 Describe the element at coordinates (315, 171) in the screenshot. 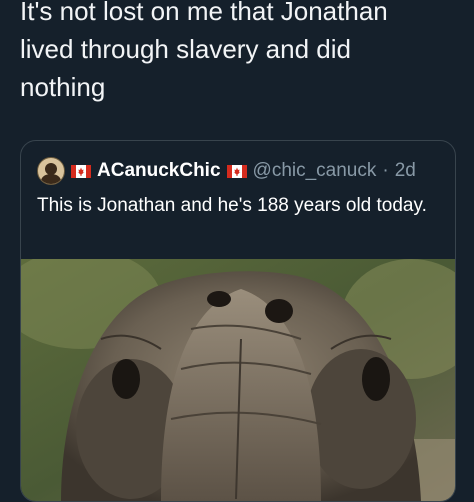

I see `user-handle: @chic_canuck` at that location.